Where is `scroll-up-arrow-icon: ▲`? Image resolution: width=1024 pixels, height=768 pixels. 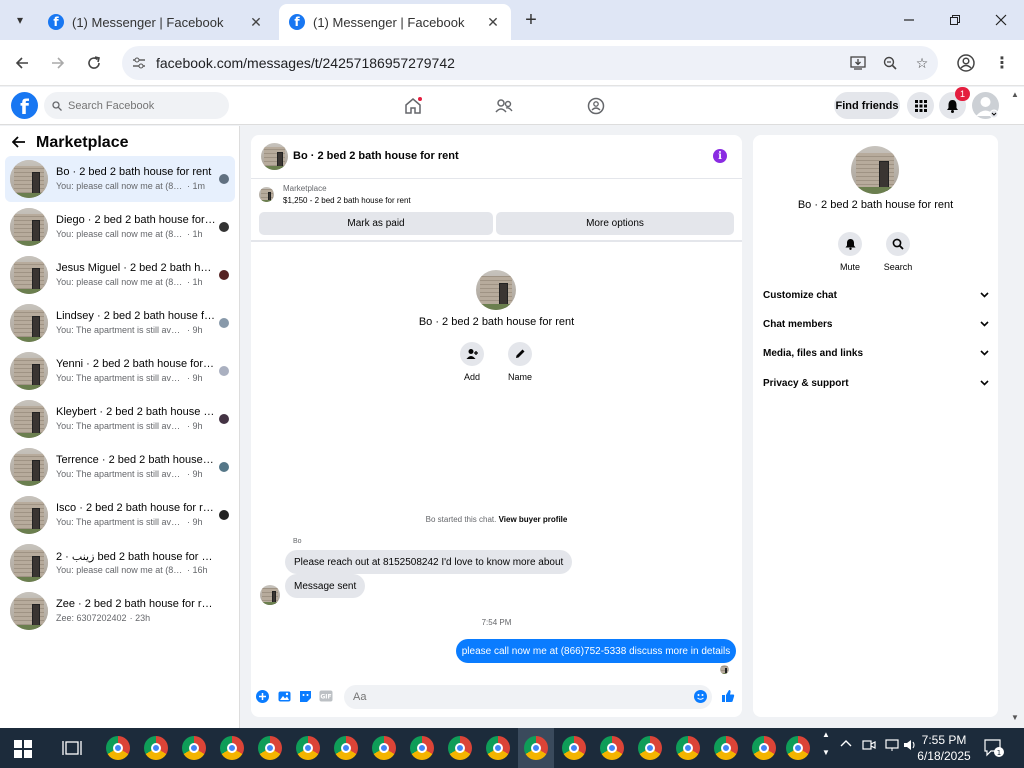
scroll-up-arrow-icon: ▲ is located at coordinates (1015, 94).